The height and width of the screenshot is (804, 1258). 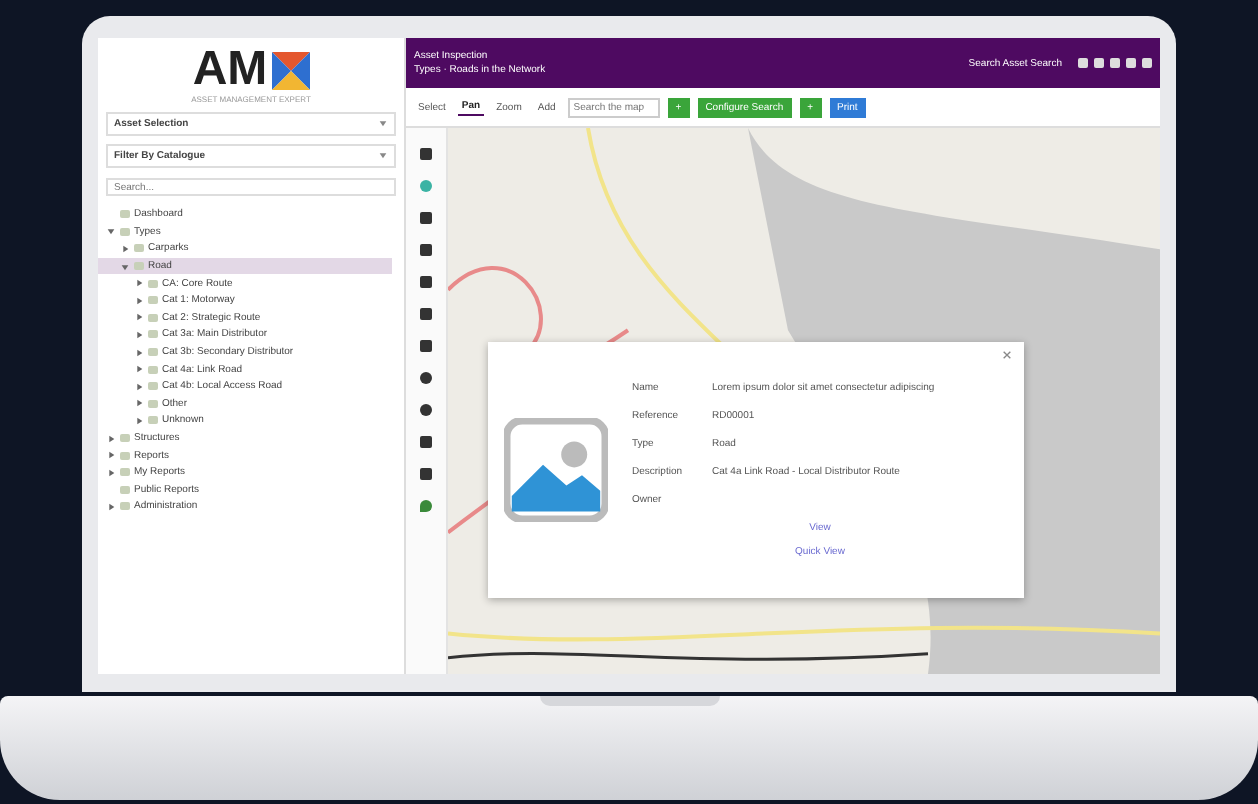 I want to click on logo-text: AM, so click(x=230, y=70).